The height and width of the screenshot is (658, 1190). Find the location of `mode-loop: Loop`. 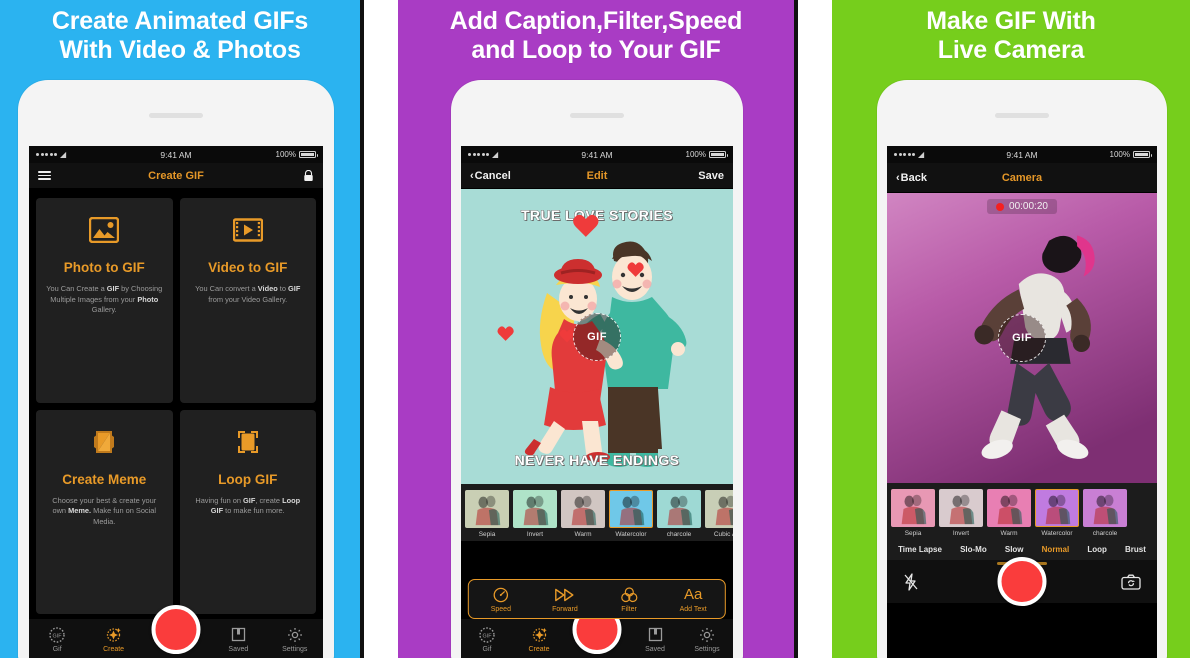

mode-loop: Loop is located at coordinates (1097, 549).